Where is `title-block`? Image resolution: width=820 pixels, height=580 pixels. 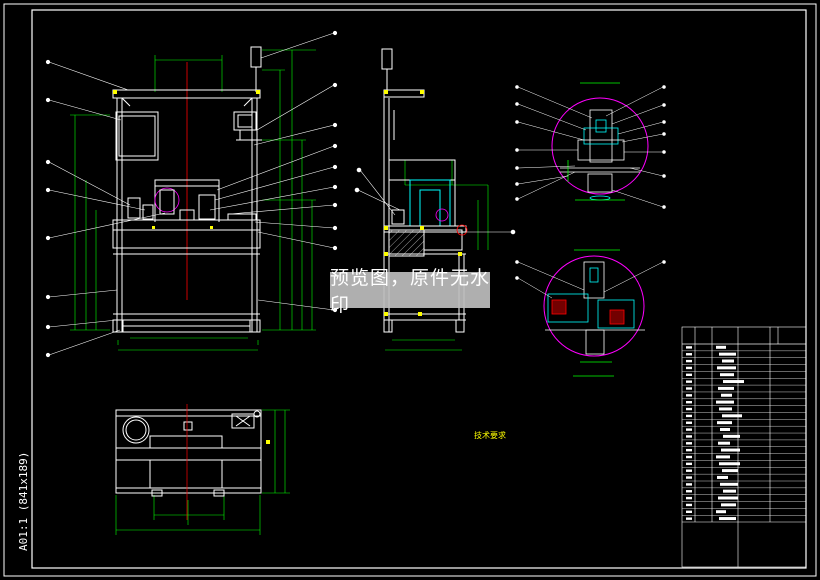 title-block is located at coordinates (744, 447).